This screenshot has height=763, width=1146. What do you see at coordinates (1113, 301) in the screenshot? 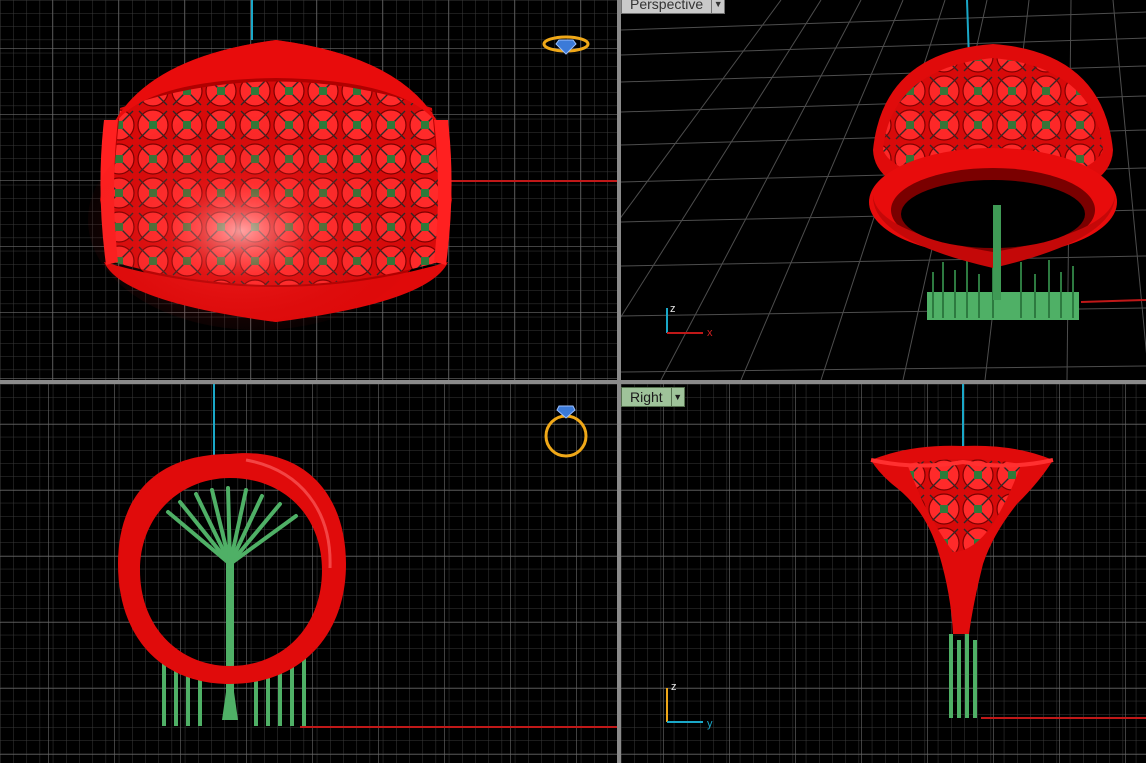
I see `x-axis-line` at bounding box center [1113, 301].